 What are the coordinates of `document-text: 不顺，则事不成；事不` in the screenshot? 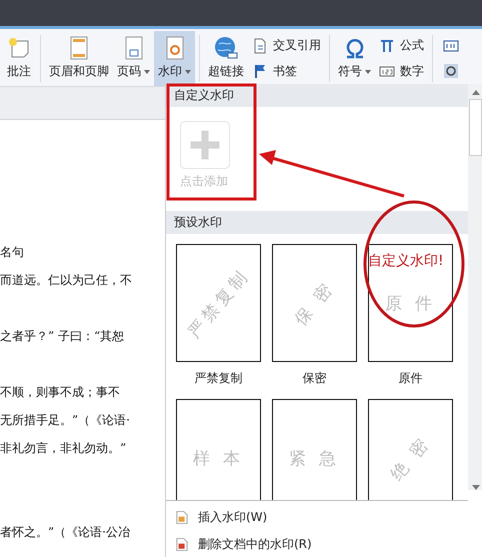 It's located at (60, 392).